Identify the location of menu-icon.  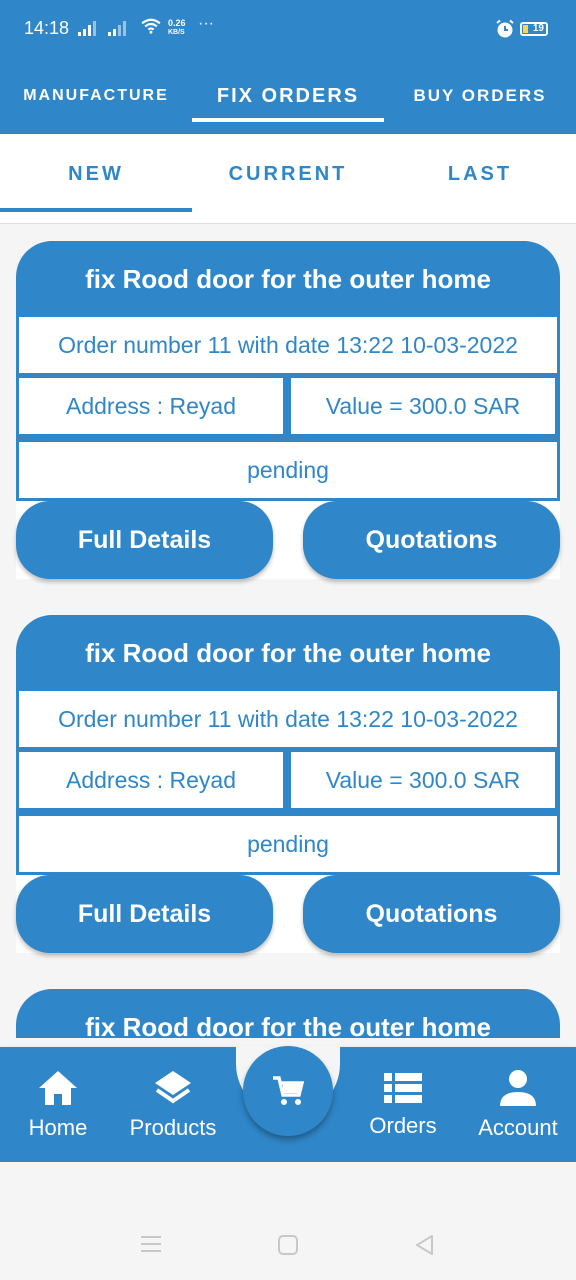
(151, 1244).